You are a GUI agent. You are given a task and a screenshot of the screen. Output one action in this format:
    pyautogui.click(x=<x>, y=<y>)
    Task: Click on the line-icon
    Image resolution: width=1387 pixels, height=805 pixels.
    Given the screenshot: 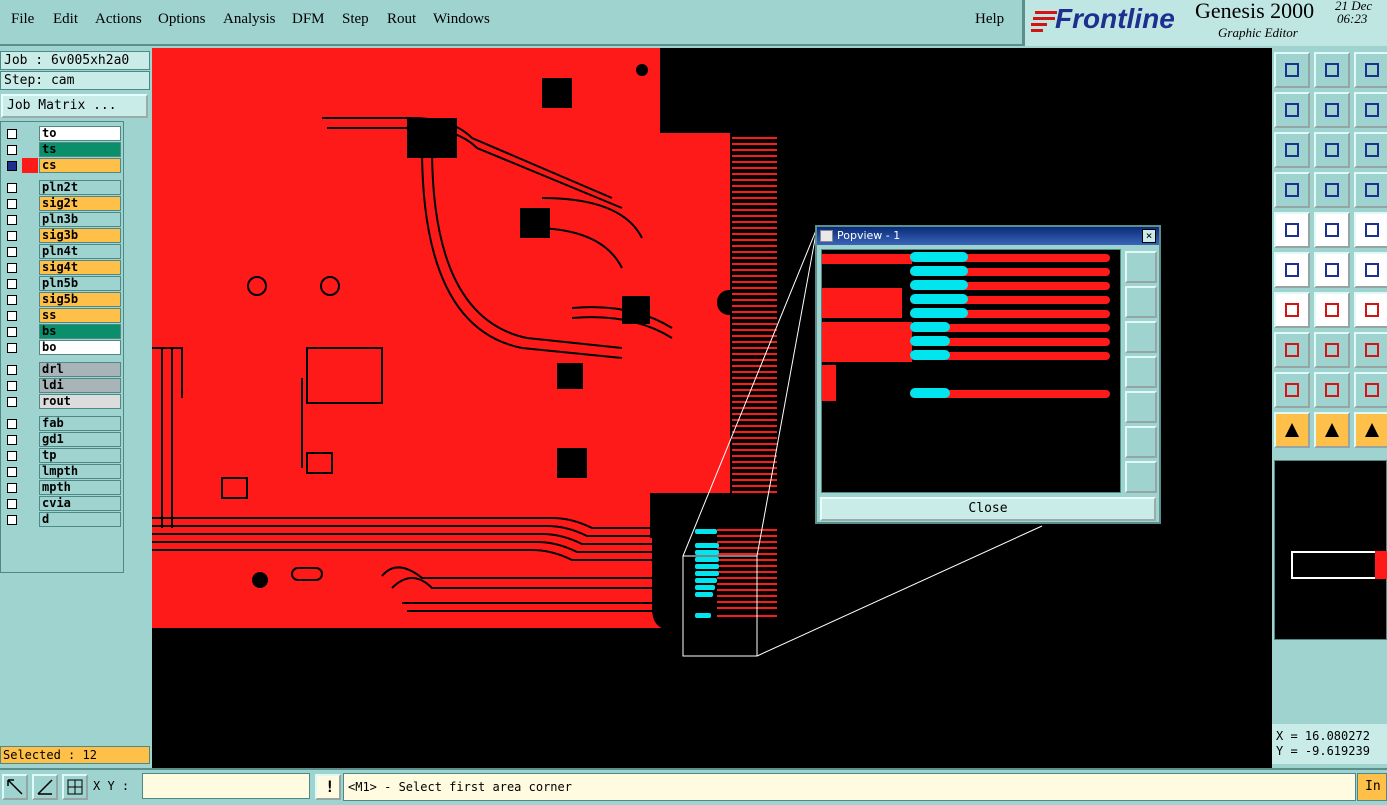 What is the action you would take?
    pyautogui.click(x=1332, y=230)
    